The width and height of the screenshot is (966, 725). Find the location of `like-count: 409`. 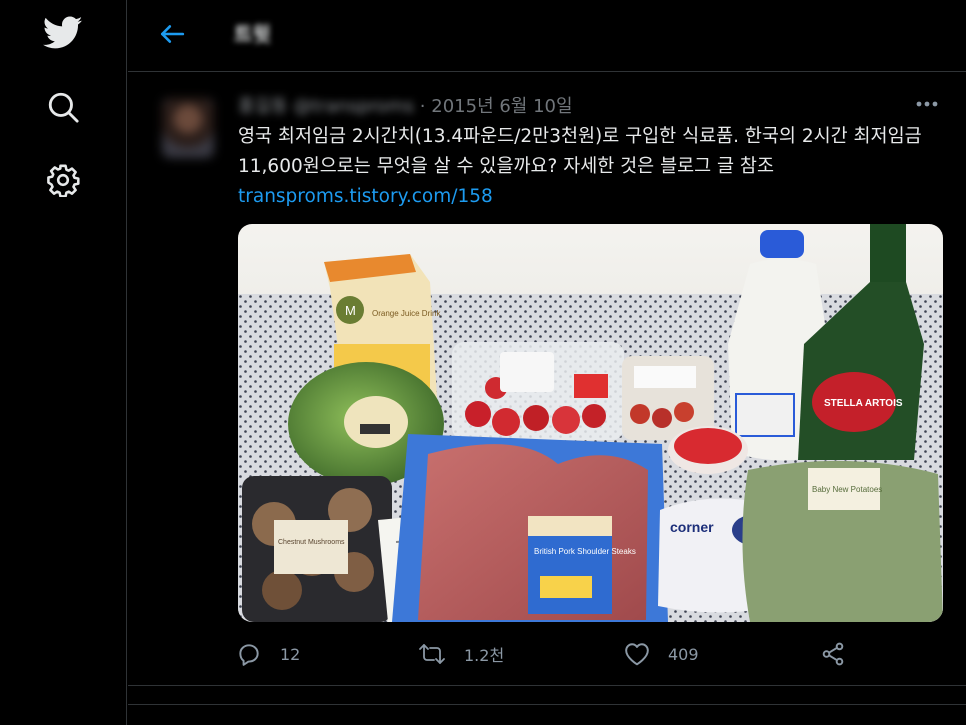

like-count: 409 is located at coordinates (683, 654).